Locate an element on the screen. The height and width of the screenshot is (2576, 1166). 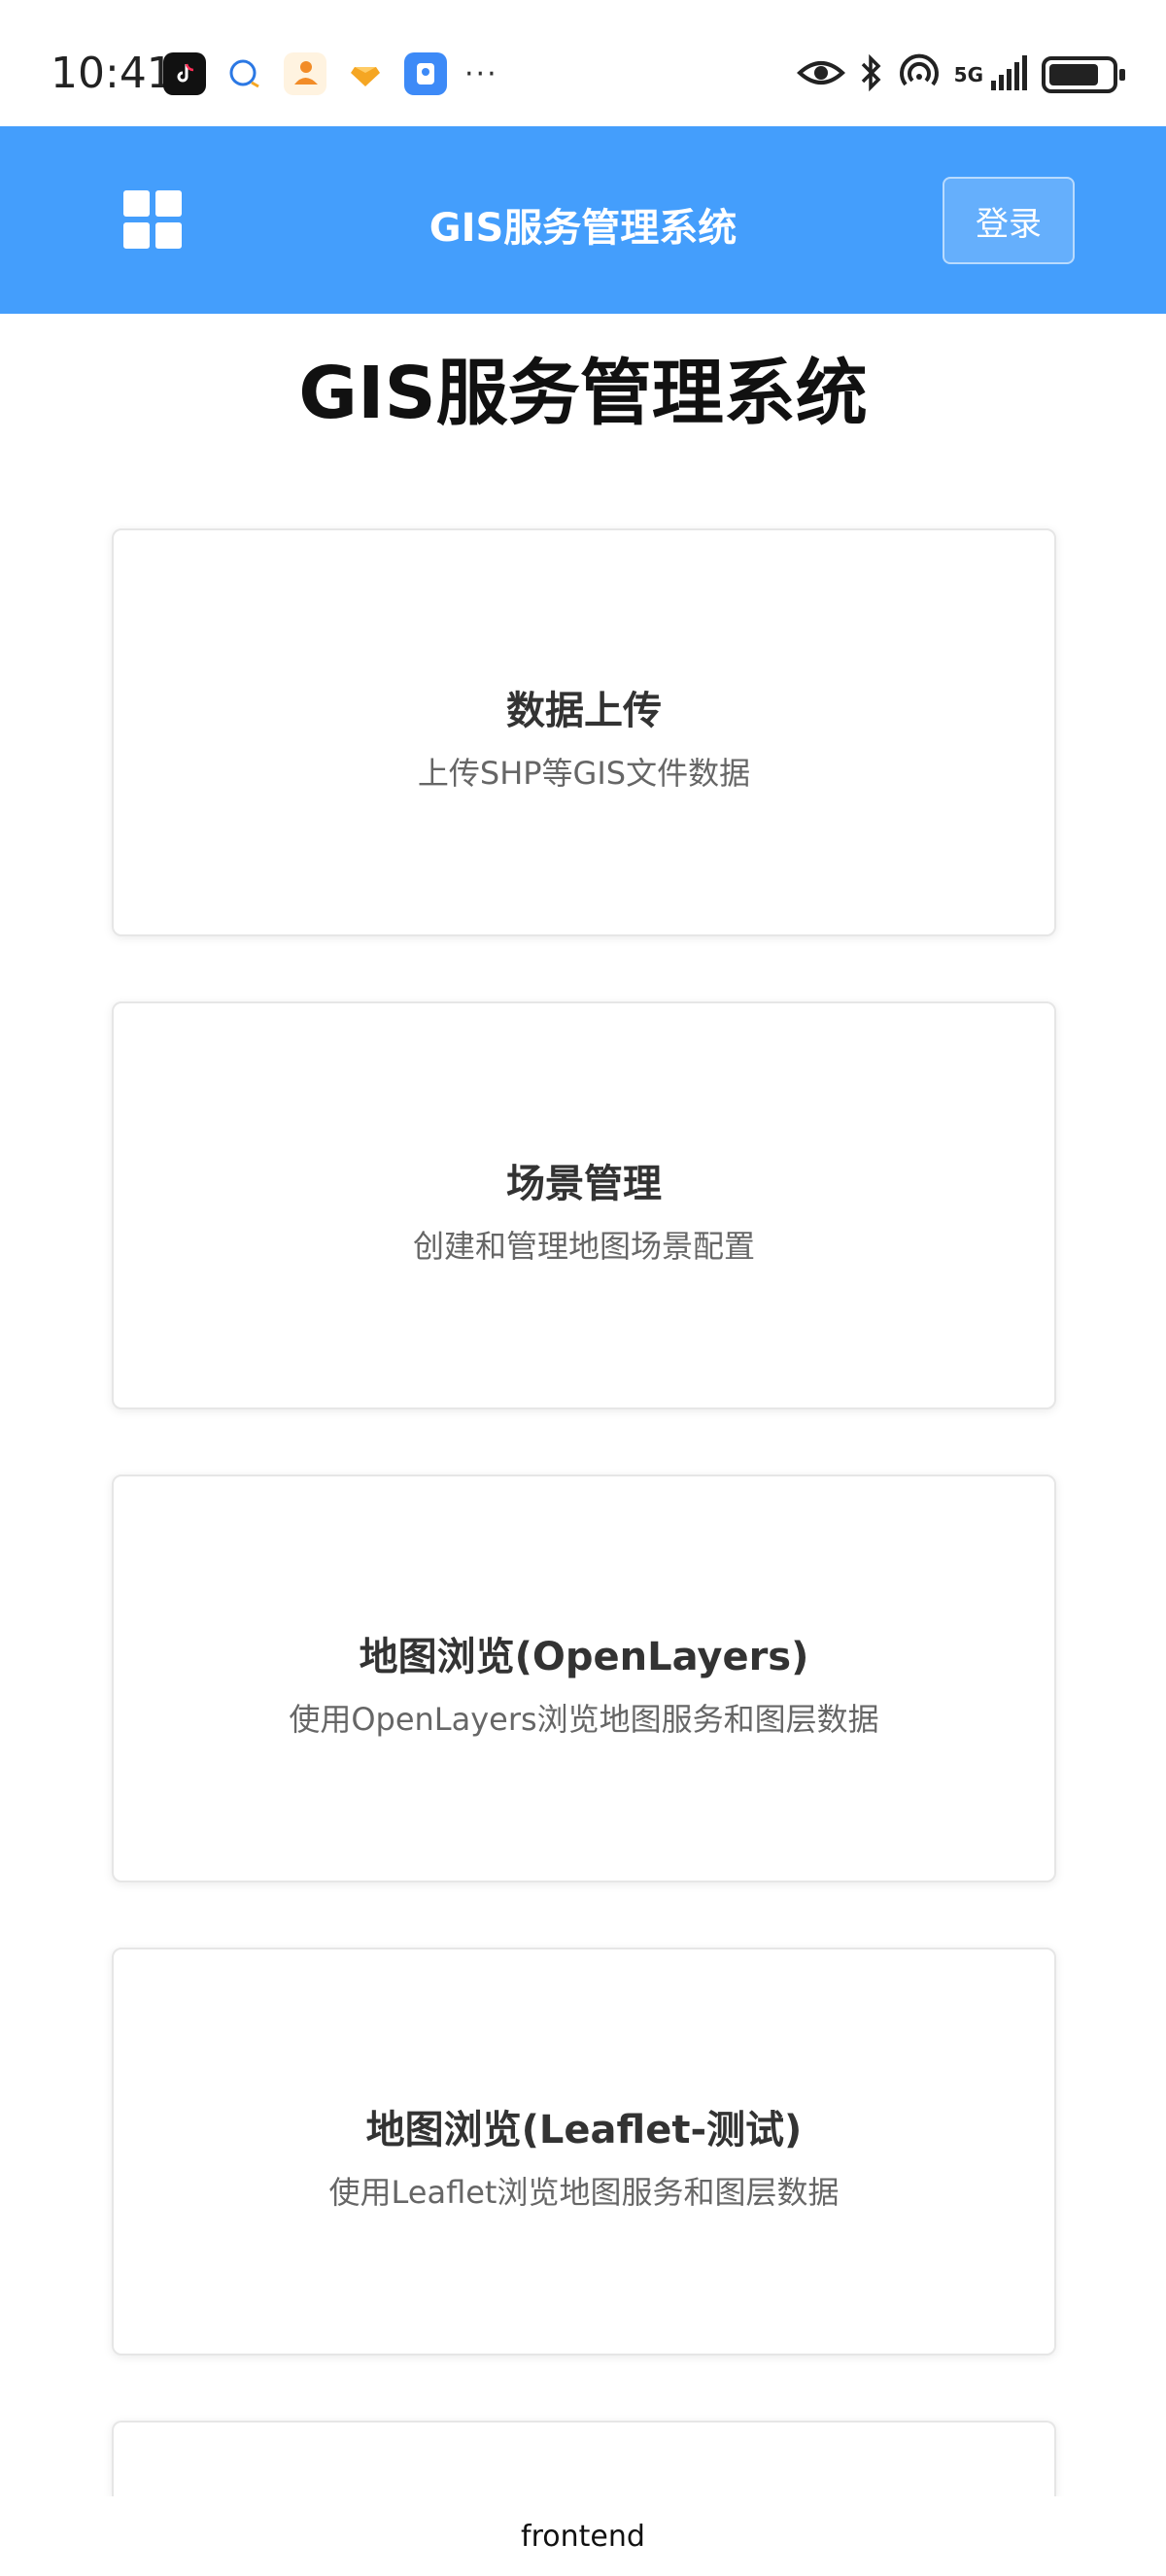
network-type: 5G is located at coordinates (968, 74).